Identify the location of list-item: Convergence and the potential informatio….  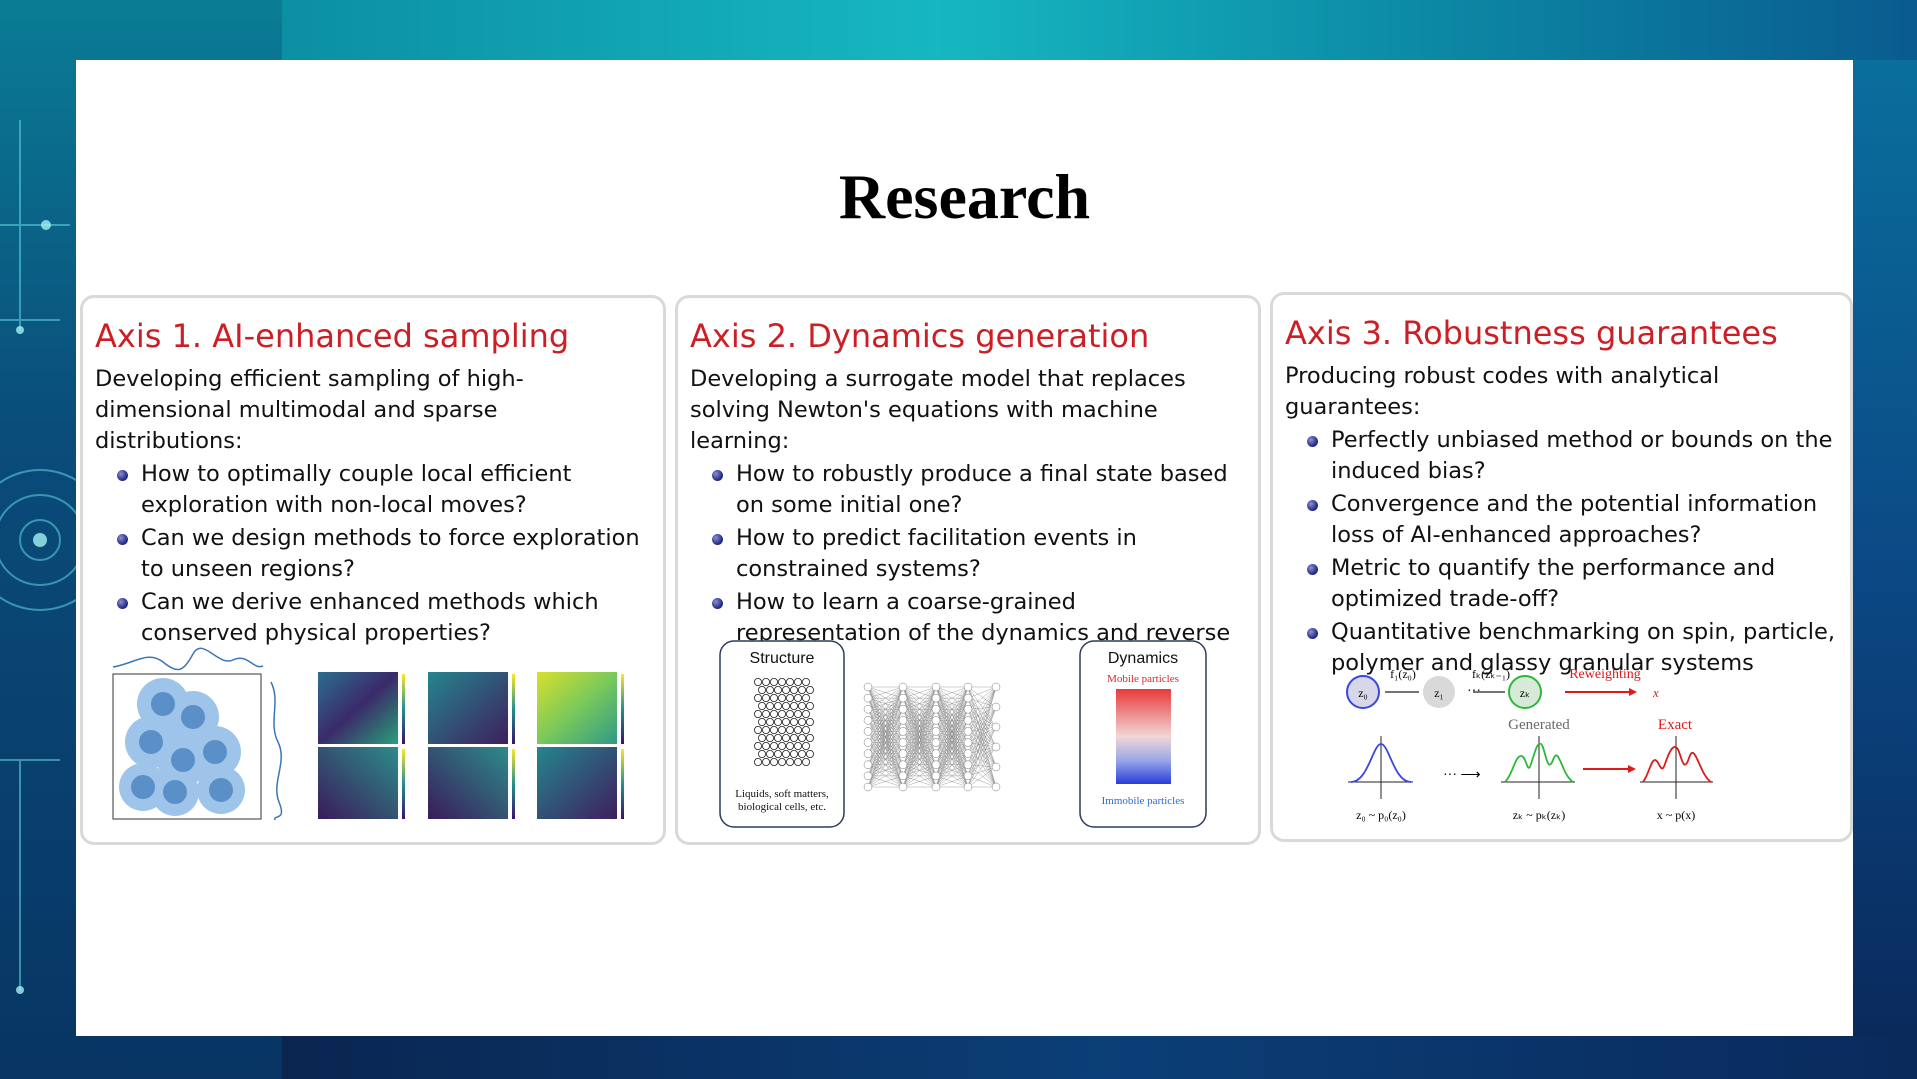
(1571, 520).